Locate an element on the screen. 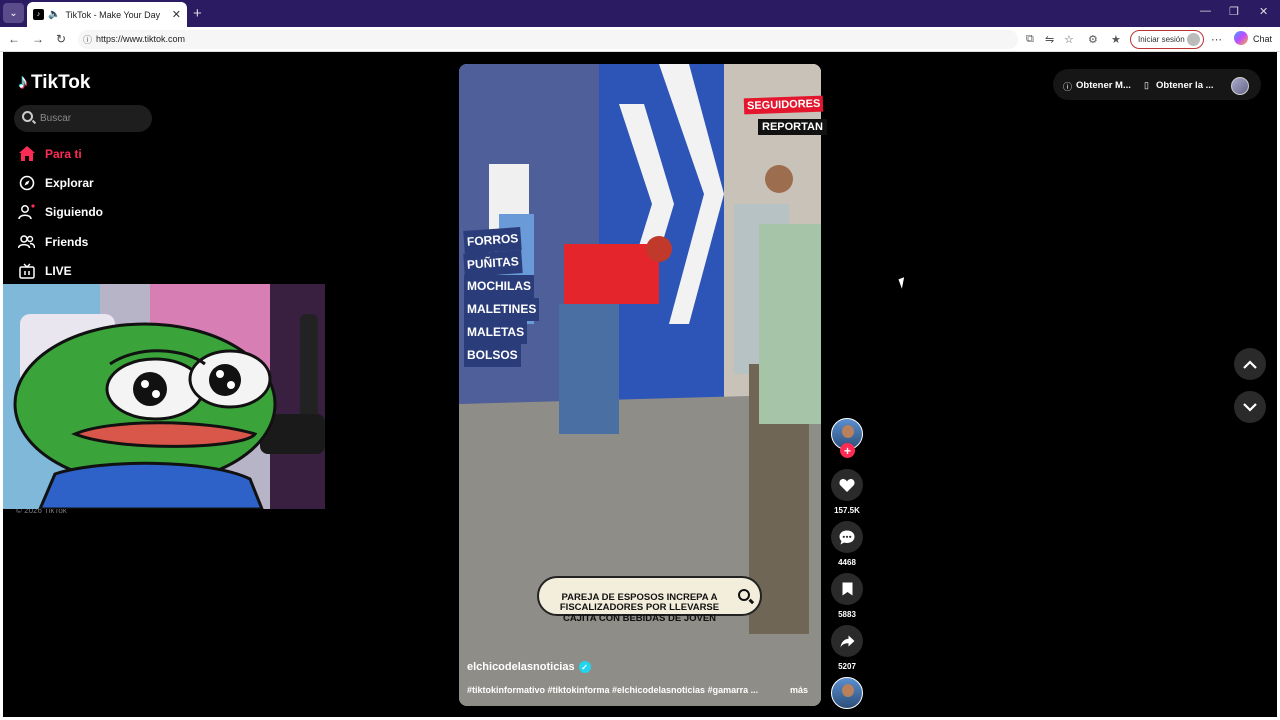 The width and height of the screenshot is (1280, 720). heart-icon is located at coordinates (847, 485).